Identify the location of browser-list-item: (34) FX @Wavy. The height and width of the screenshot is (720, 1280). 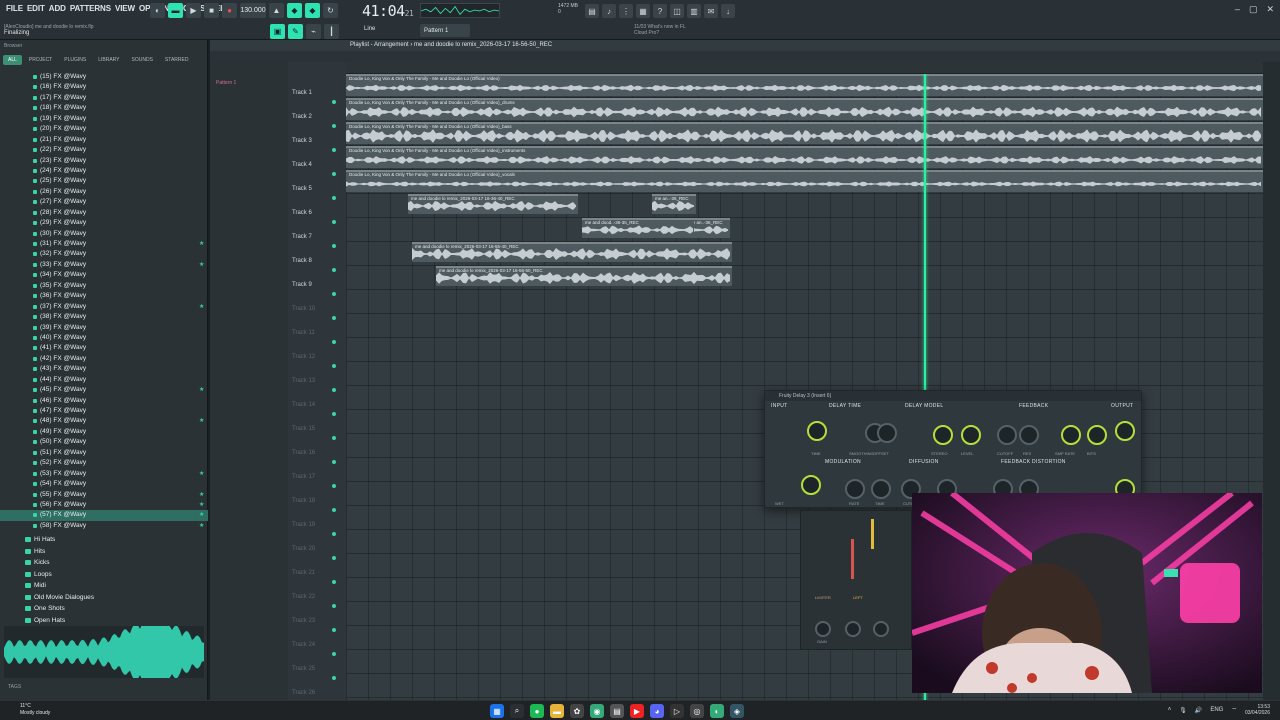
(104, 275).